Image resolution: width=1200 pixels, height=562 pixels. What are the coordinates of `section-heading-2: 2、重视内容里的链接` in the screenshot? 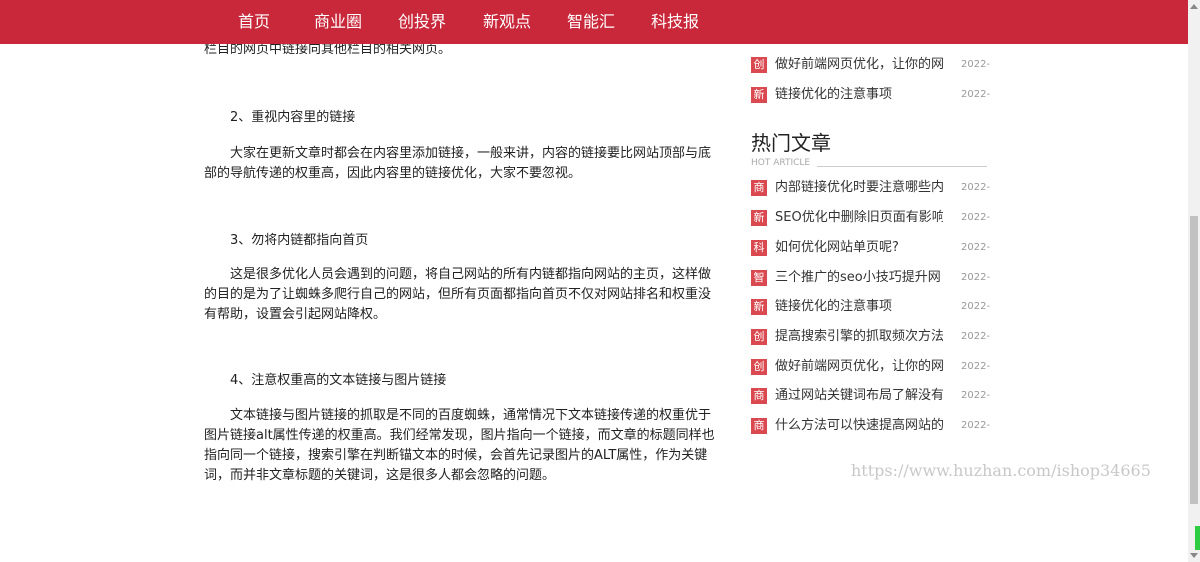 It's located at (293, 117).